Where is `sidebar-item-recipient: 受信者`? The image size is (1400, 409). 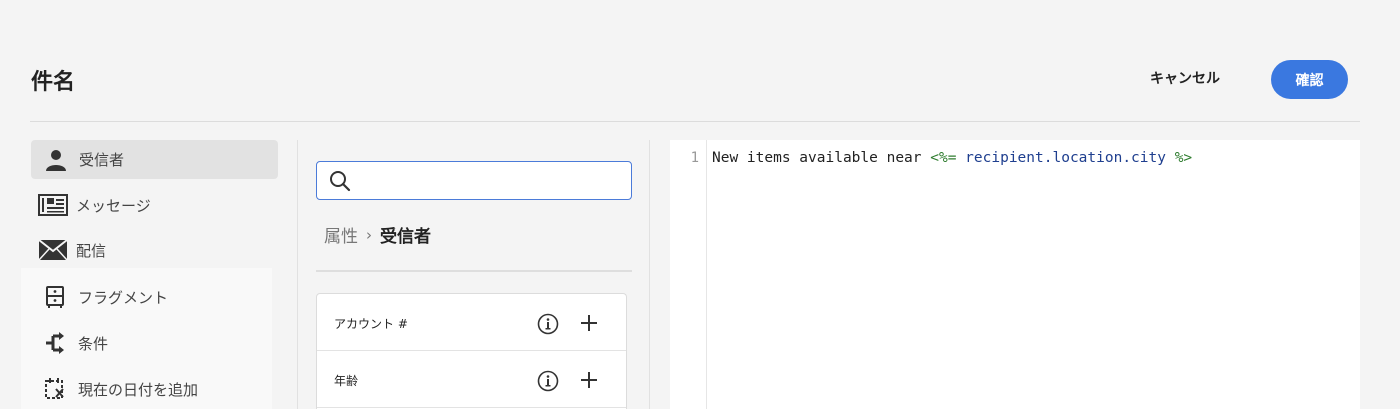
sidebar-item-recipient: 受信者 is located at coordinates (154, 159).